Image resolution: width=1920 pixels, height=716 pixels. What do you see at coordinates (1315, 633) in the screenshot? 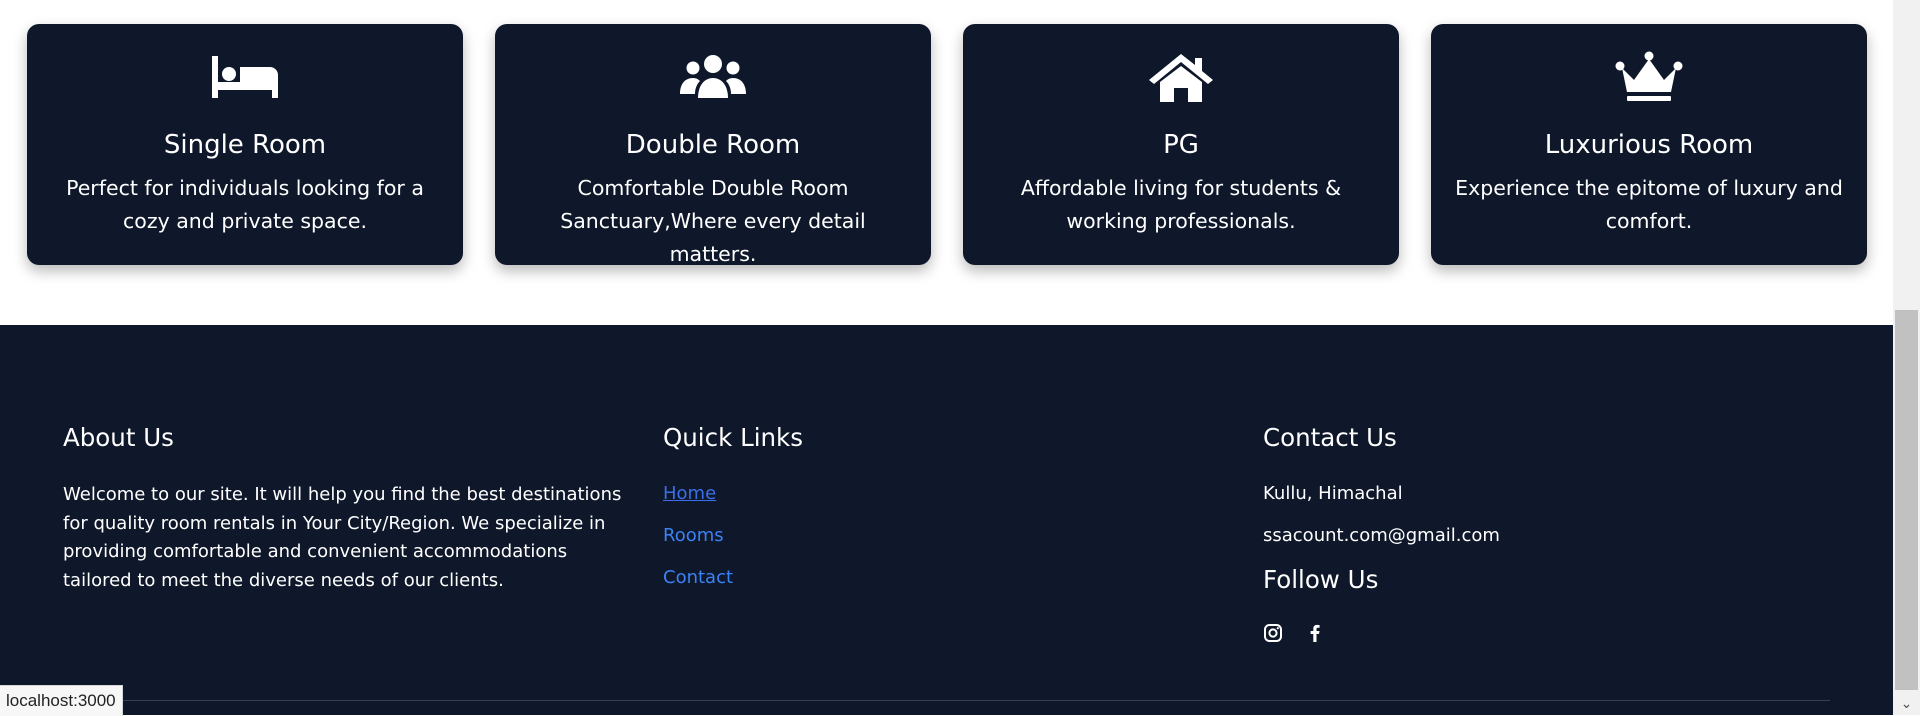
I see `facebook-icon` at bounding box center [1315, 633].